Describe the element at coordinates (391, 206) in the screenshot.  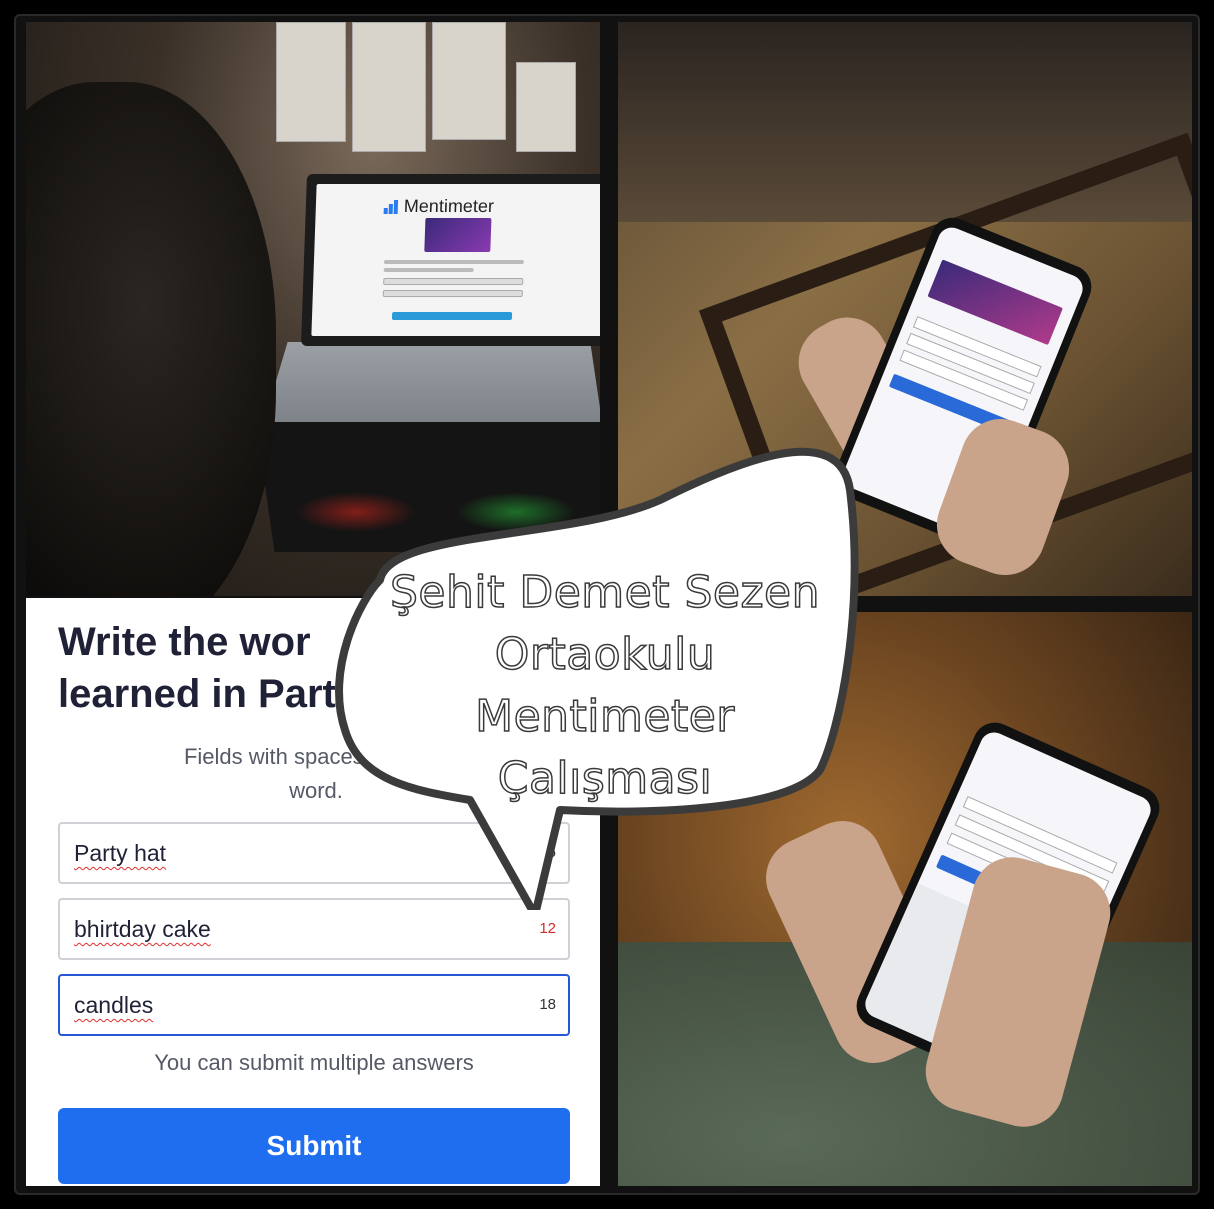
I see `mentimeter-icon` at that location.